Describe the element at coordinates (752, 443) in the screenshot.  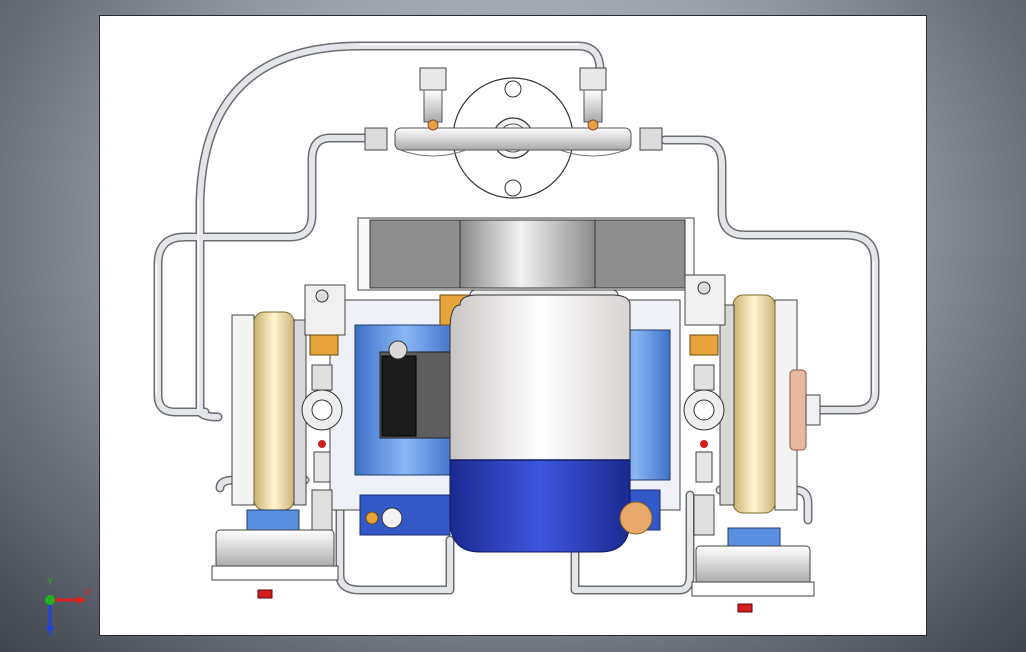
I see `right-pump-head` at that location.